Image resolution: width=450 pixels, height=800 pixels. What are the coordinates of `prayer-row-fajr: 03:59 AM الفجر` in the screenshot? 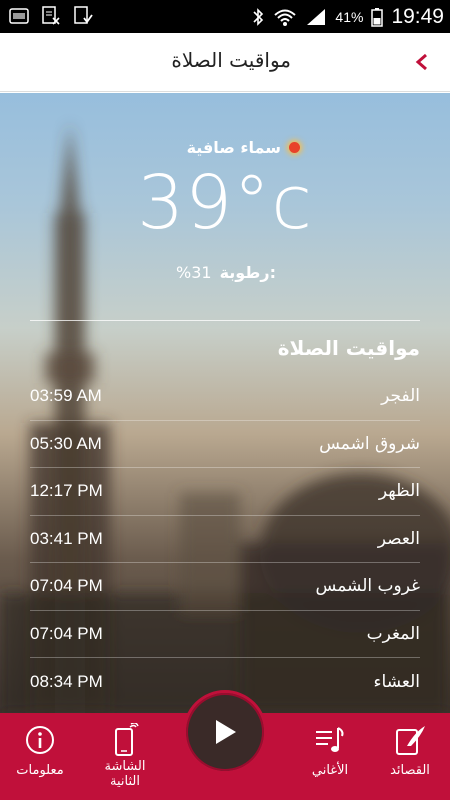 It's located at (225, 397).